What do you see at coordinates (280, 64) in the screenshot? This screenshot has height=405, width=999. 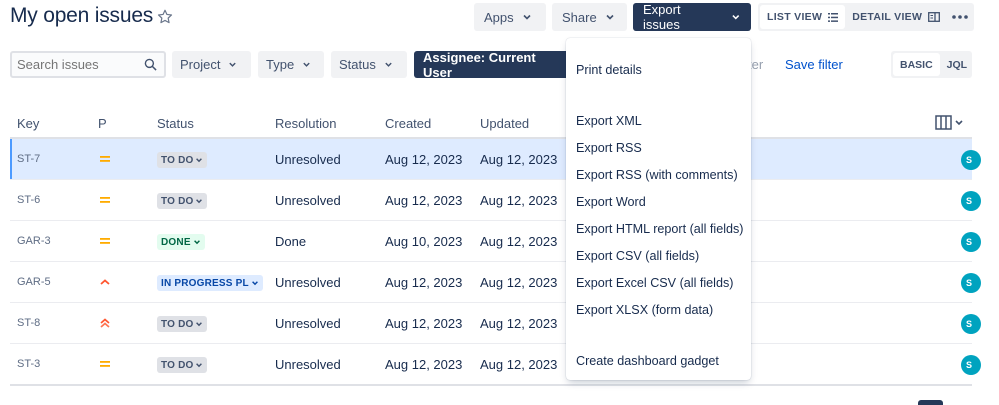 I see `type-filter-label: Type` at bounding box center [280, 64].